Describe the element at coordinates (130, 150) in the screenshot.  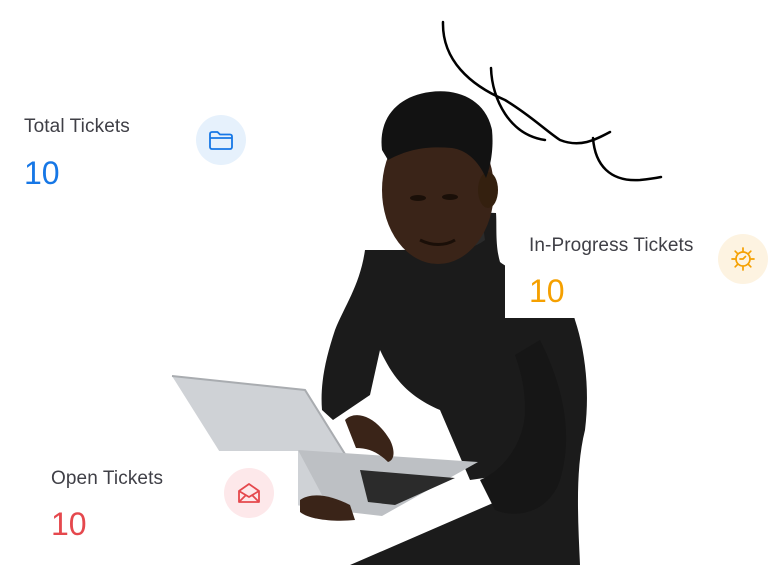
I see `total-tickets-card: Total Tickets 10` at that location.